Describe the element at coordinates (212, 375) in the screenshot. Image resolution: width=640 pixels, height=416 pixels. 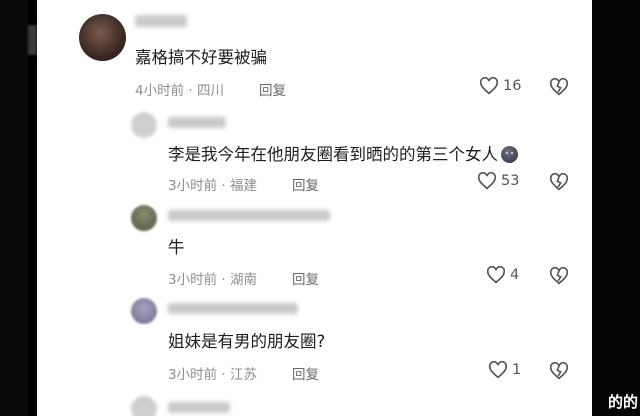
I see `comment-meta: 3小时前 · 江苏` at that location.